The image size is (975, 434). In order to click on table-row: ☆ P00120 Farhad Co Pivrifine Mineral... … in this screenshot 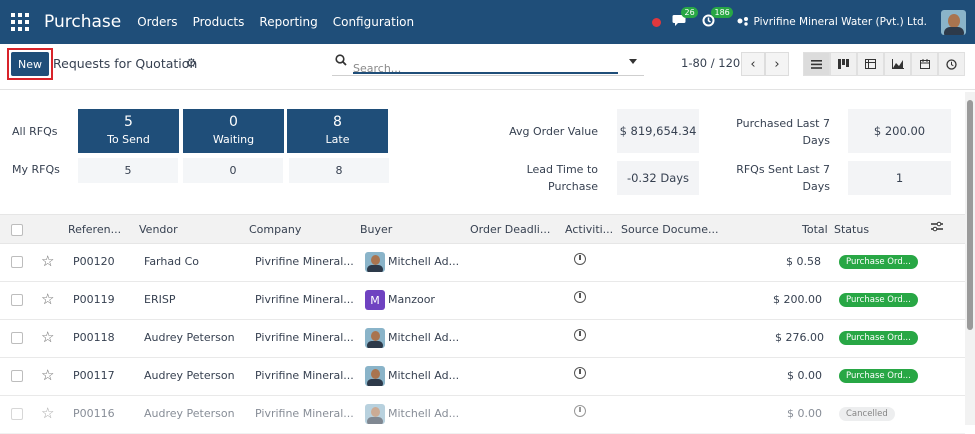, I will do `click(482, 263)`.